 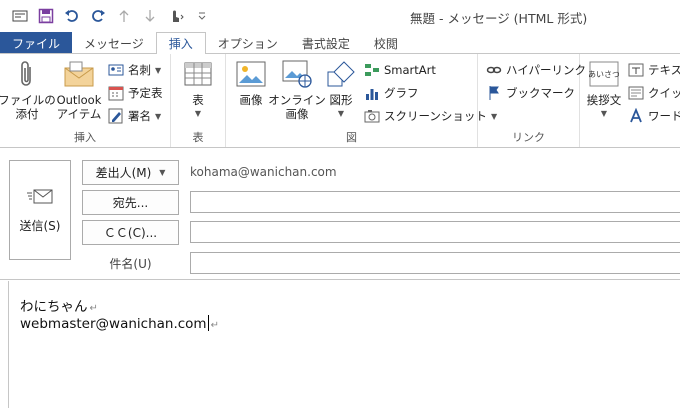 I want to click on signature-label: 署名, so click(x=139, y=116).